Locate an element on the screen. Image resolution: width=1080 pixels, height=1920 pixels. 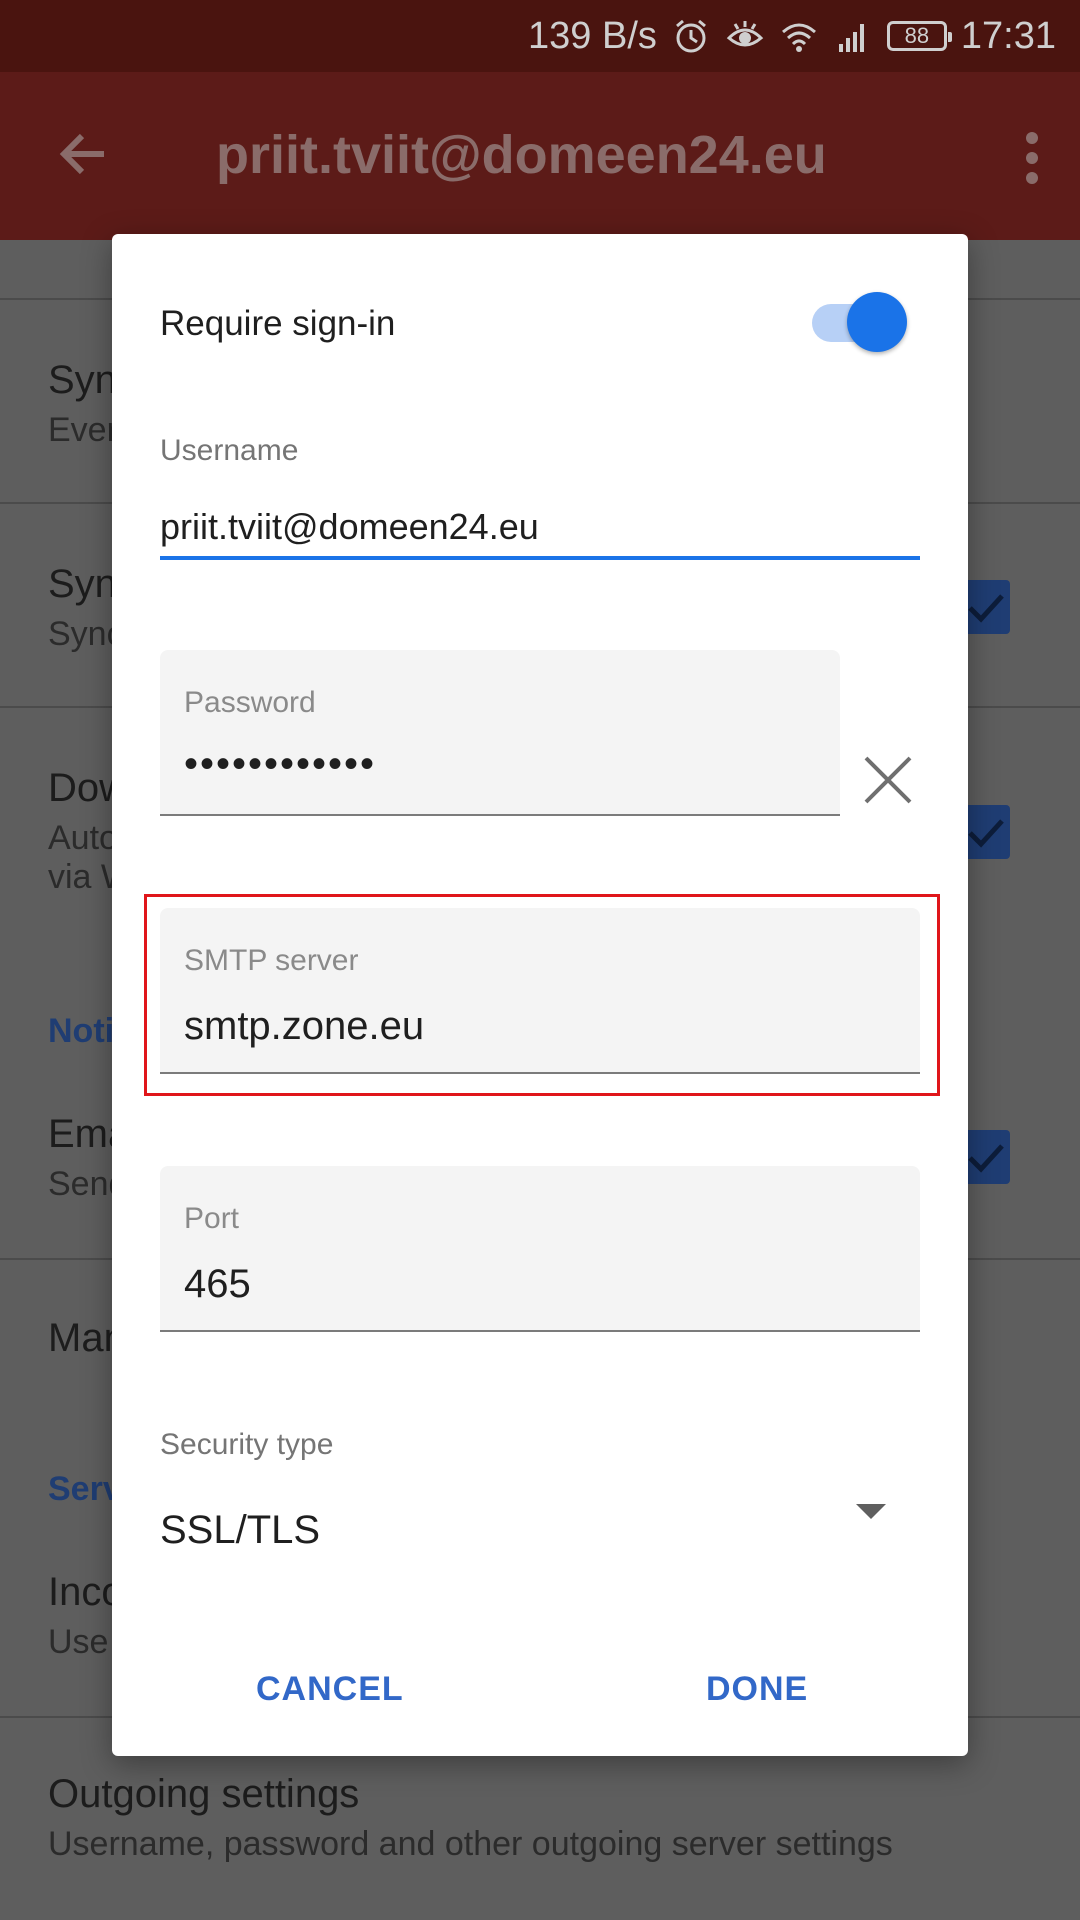
section-notifications: Noti is located at coordinates (81, 1031).